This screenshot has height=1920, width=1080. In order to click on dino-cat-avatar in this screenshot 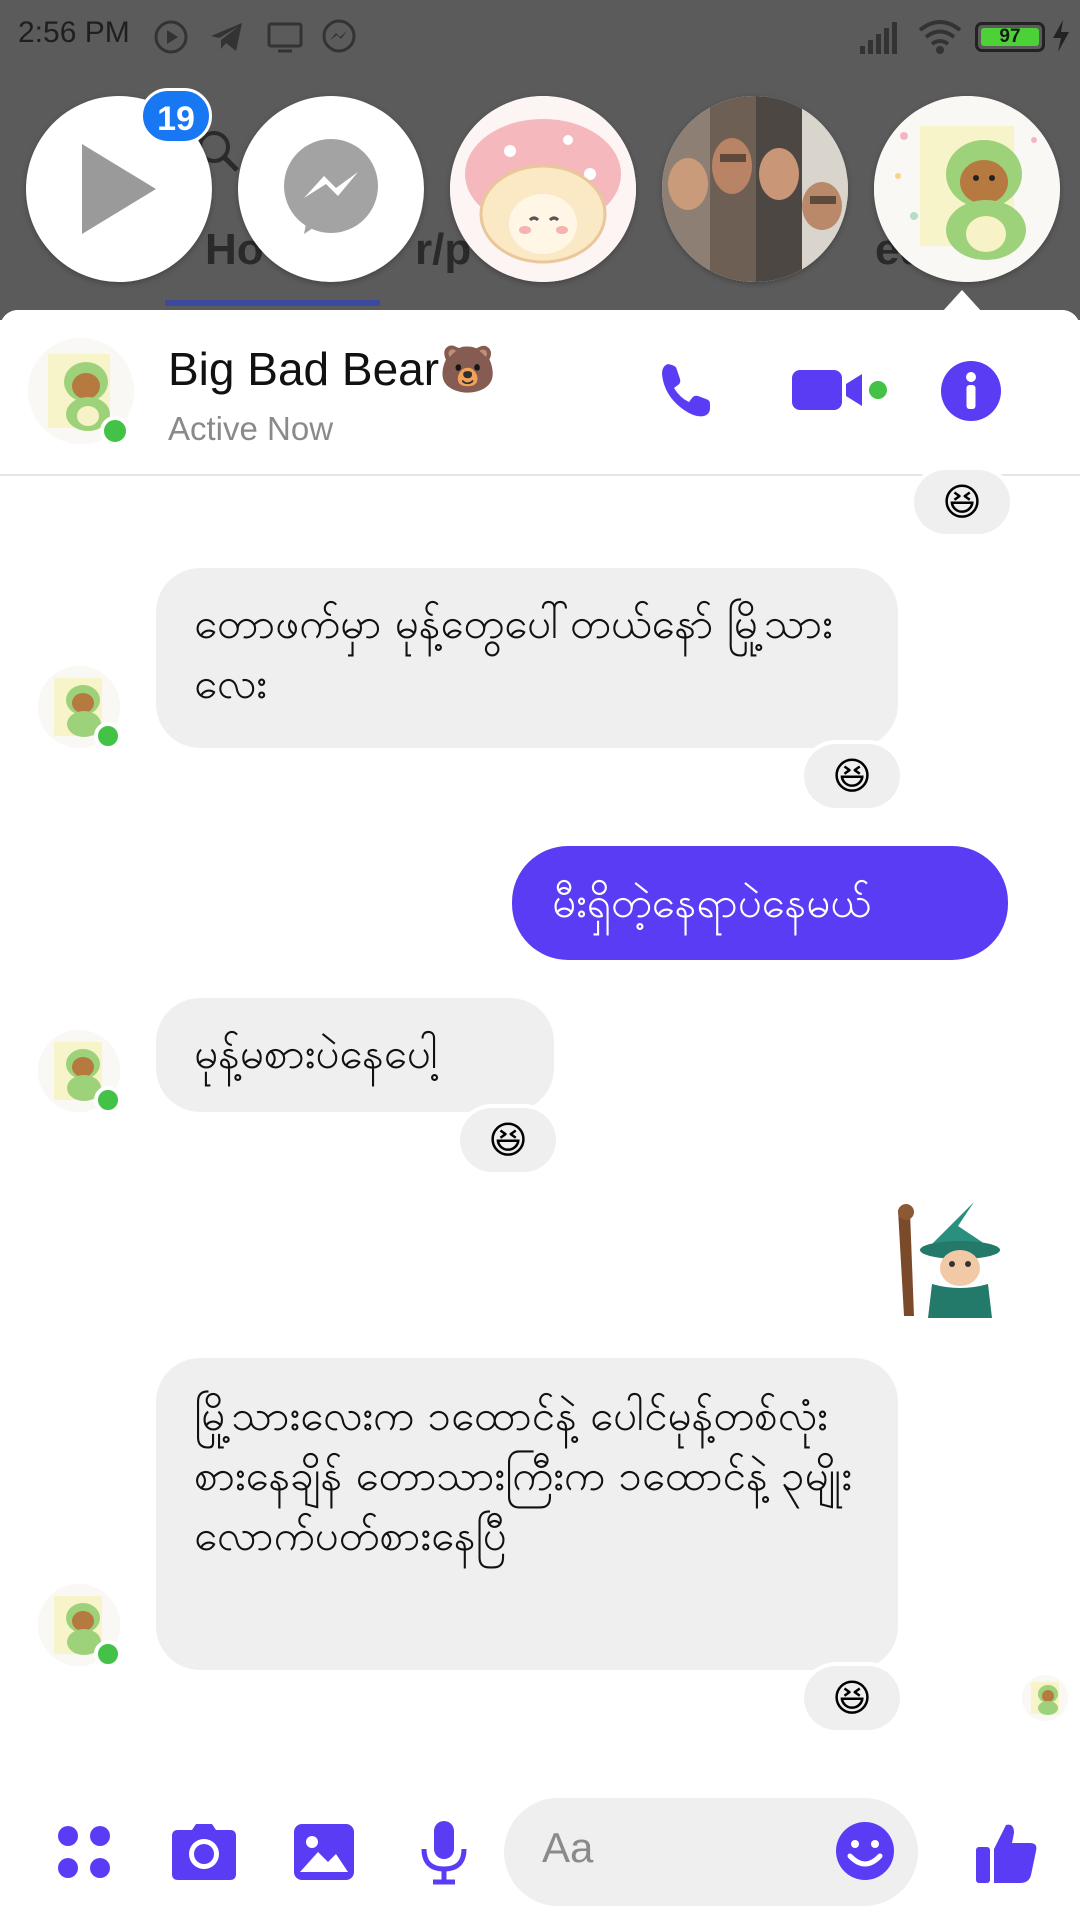, I will do `click(967, 189)`.